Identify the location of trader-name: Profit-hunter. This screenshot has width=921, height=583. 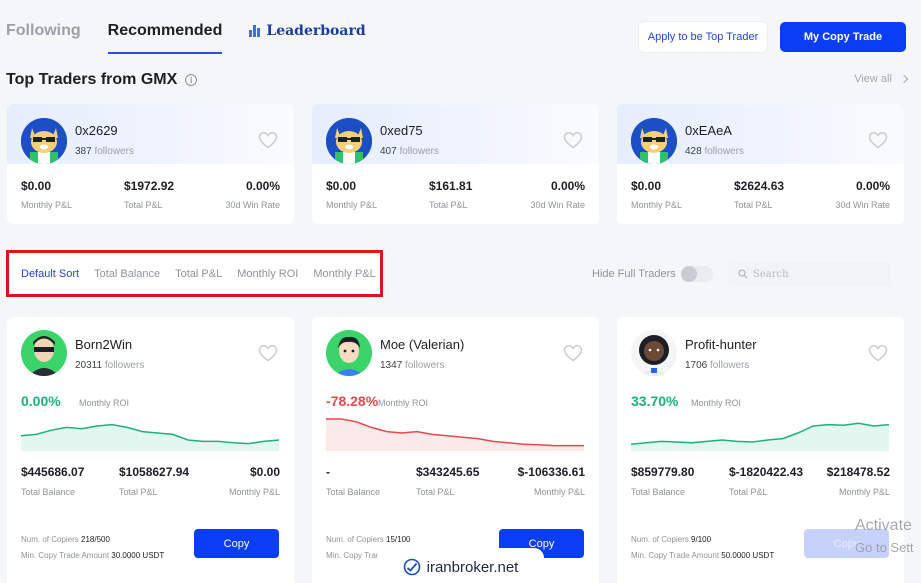
(721, 344).